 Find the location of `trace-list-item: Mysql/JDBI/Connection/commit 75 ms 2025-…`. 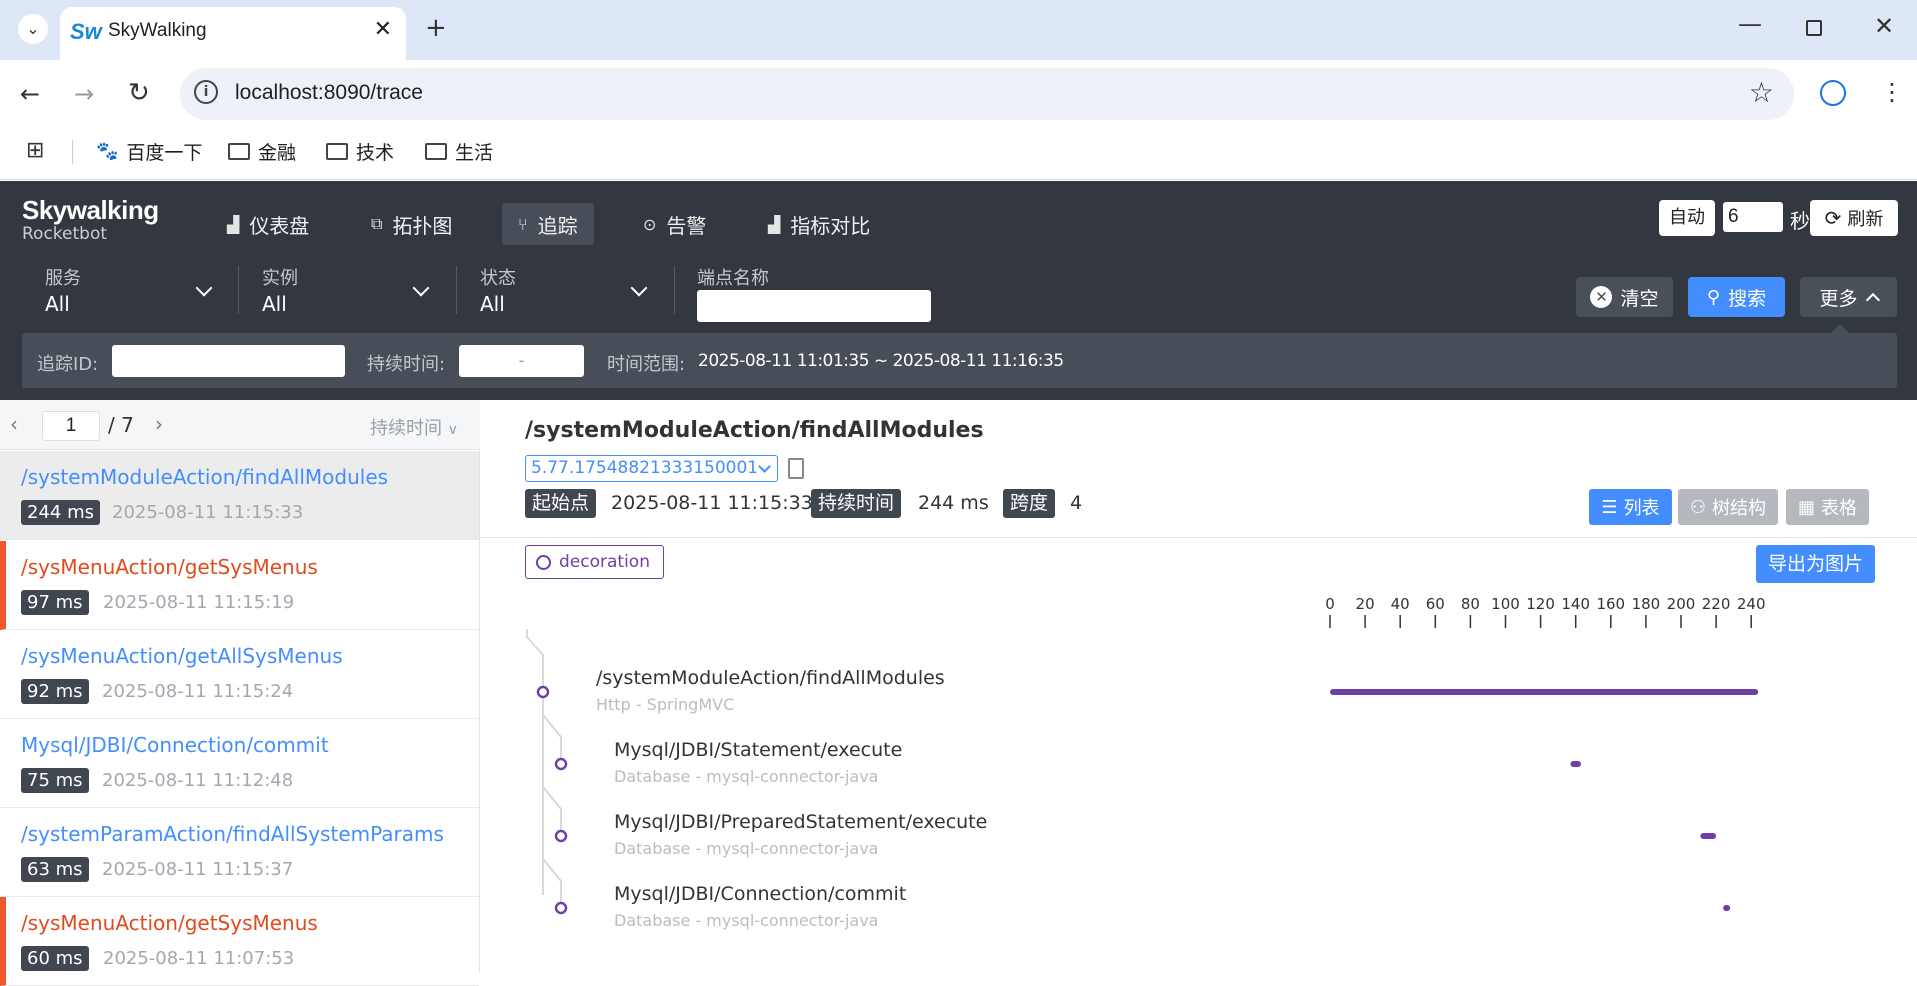

trace-list-item: Mysql/JDBI/Connection/commit 75 ms 2025-… is located at coordinates (239, 763).